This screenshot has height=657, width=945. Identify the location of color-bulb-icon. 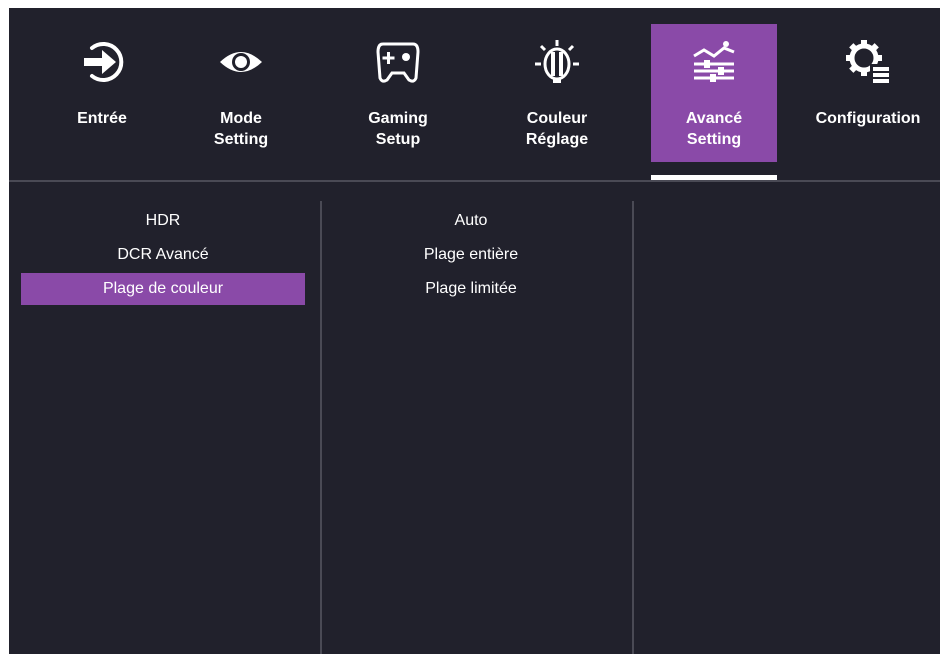
(557, 62).